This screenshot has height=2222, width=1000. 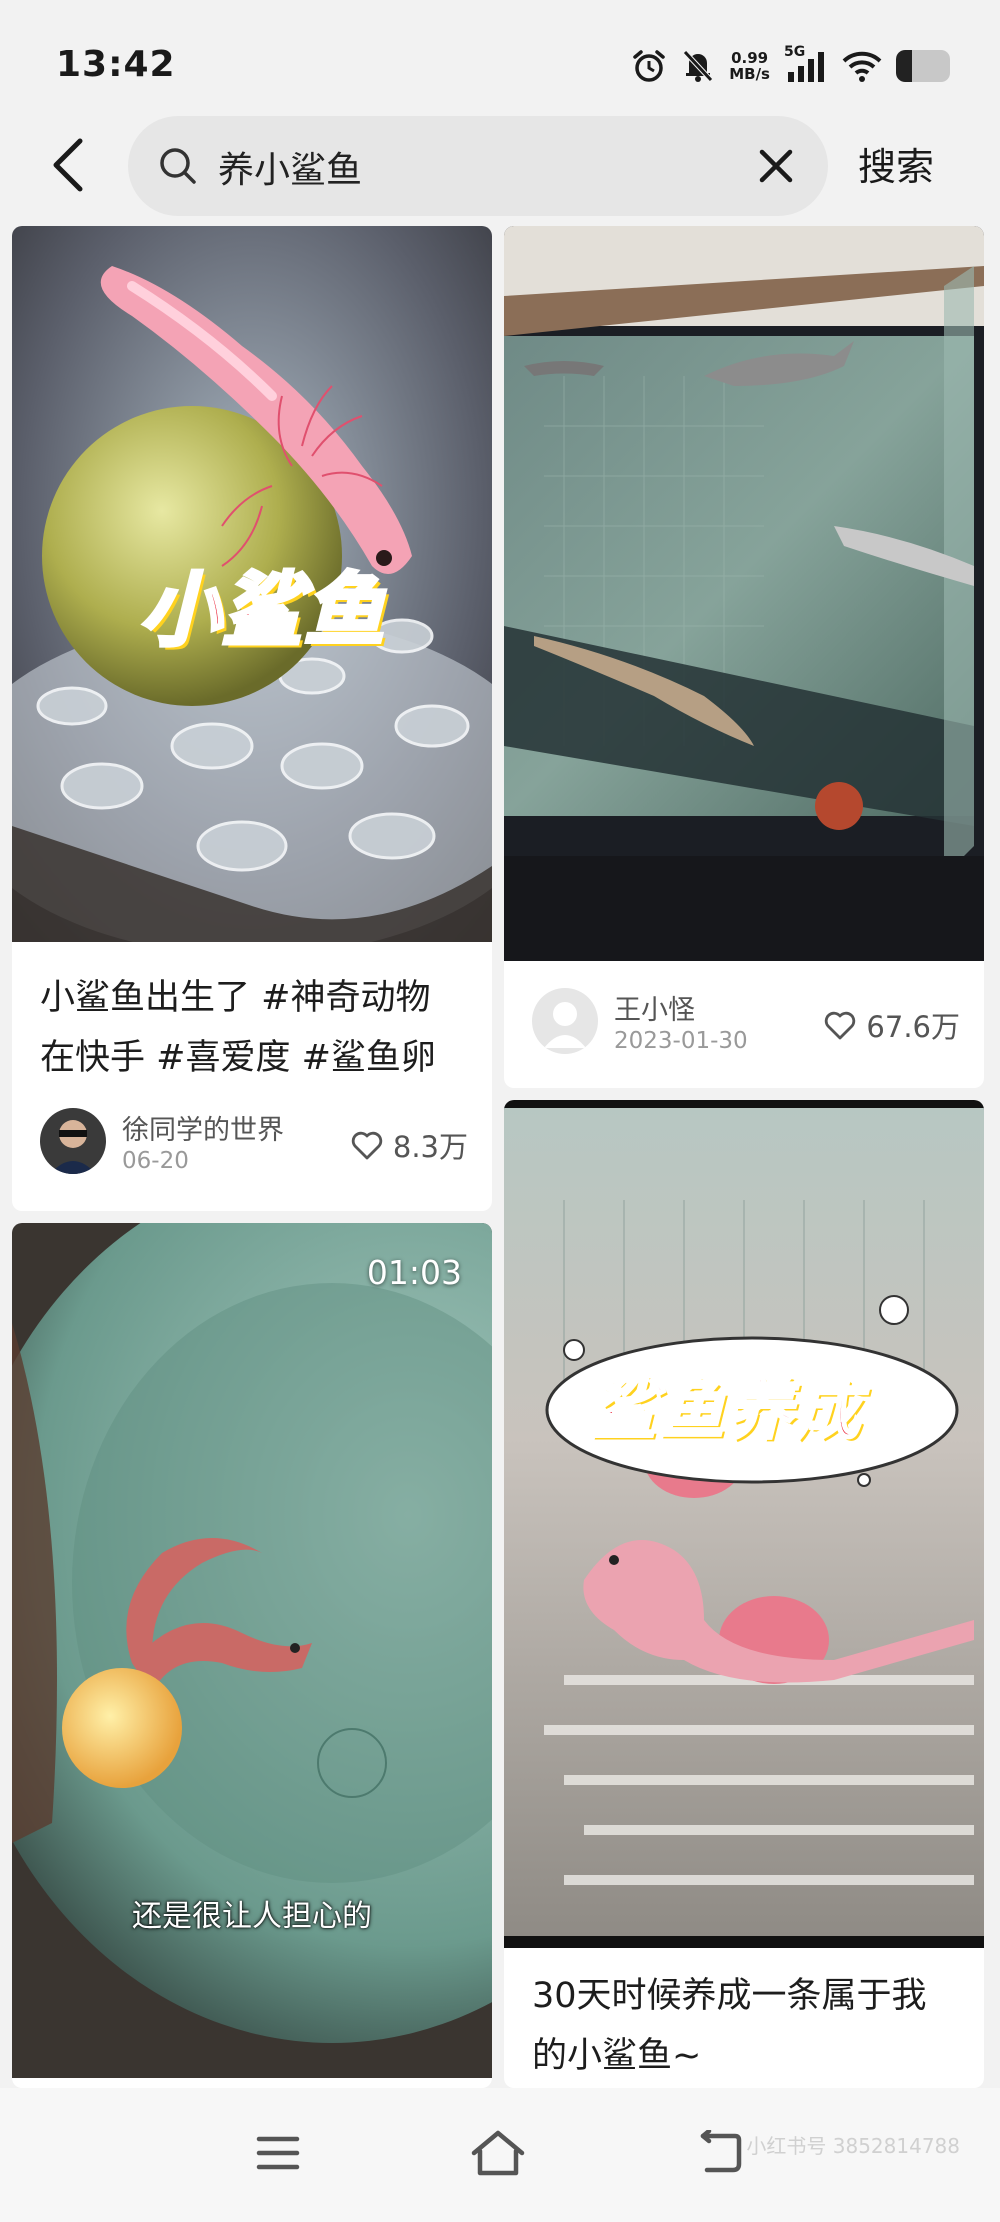 What do you see at coordinates (913, 1027) in the screenshot?
I see `like-count: 67.6万` at bounding box center [913, 1027].